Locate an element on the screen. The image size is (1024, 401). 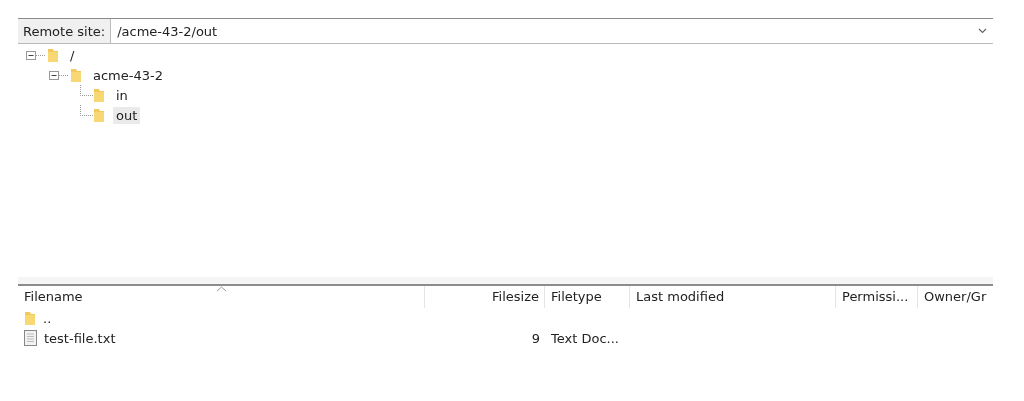
file-name: test-file.txt is located at coordinates (80, 338).